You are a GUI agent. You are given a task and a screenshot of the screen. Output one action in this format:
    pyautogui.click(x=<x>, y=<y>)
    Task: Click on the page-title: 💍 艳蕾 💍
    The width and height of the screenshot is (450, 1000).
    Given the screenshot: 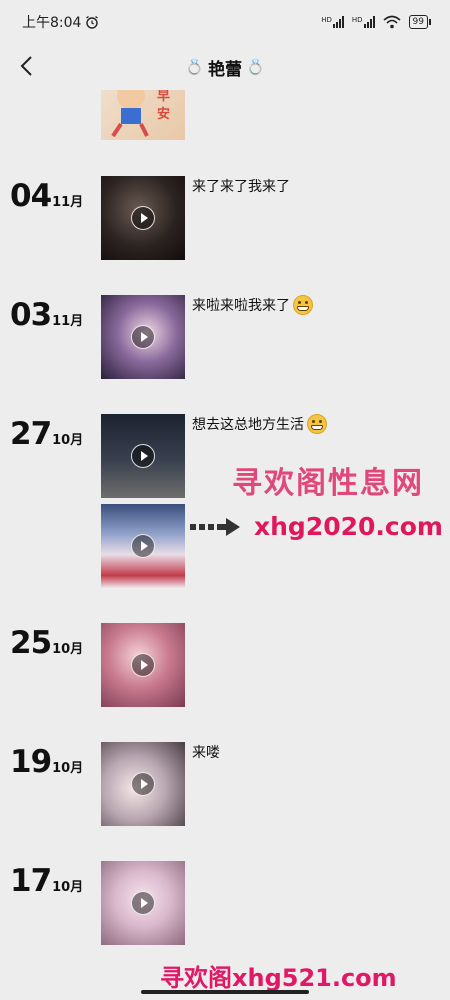 What is the action you would take?
    pyautogui.click(x=225, y=69)
    